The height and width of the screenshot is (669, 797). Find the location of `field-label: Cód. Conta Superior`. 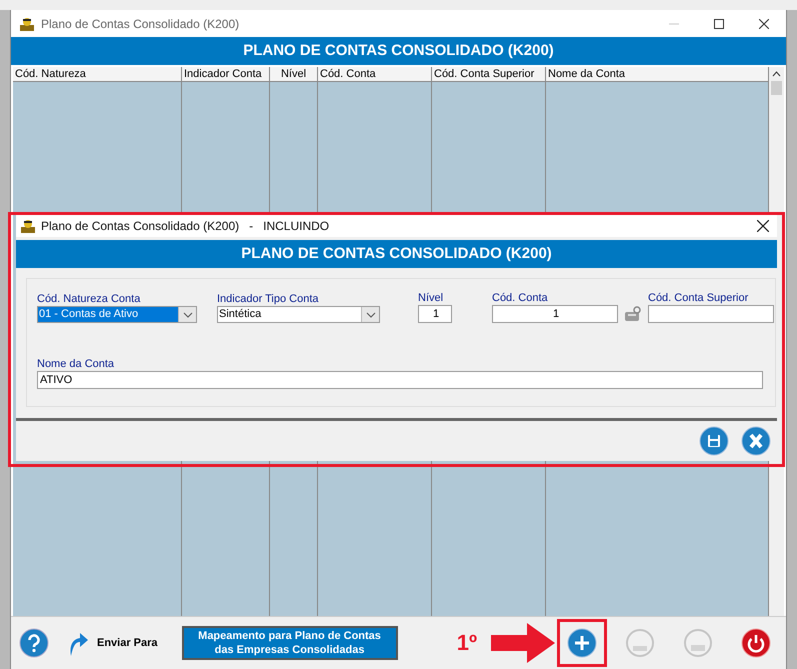

field-label: Cód. Conta Superior is located at coordinates (699, 298).